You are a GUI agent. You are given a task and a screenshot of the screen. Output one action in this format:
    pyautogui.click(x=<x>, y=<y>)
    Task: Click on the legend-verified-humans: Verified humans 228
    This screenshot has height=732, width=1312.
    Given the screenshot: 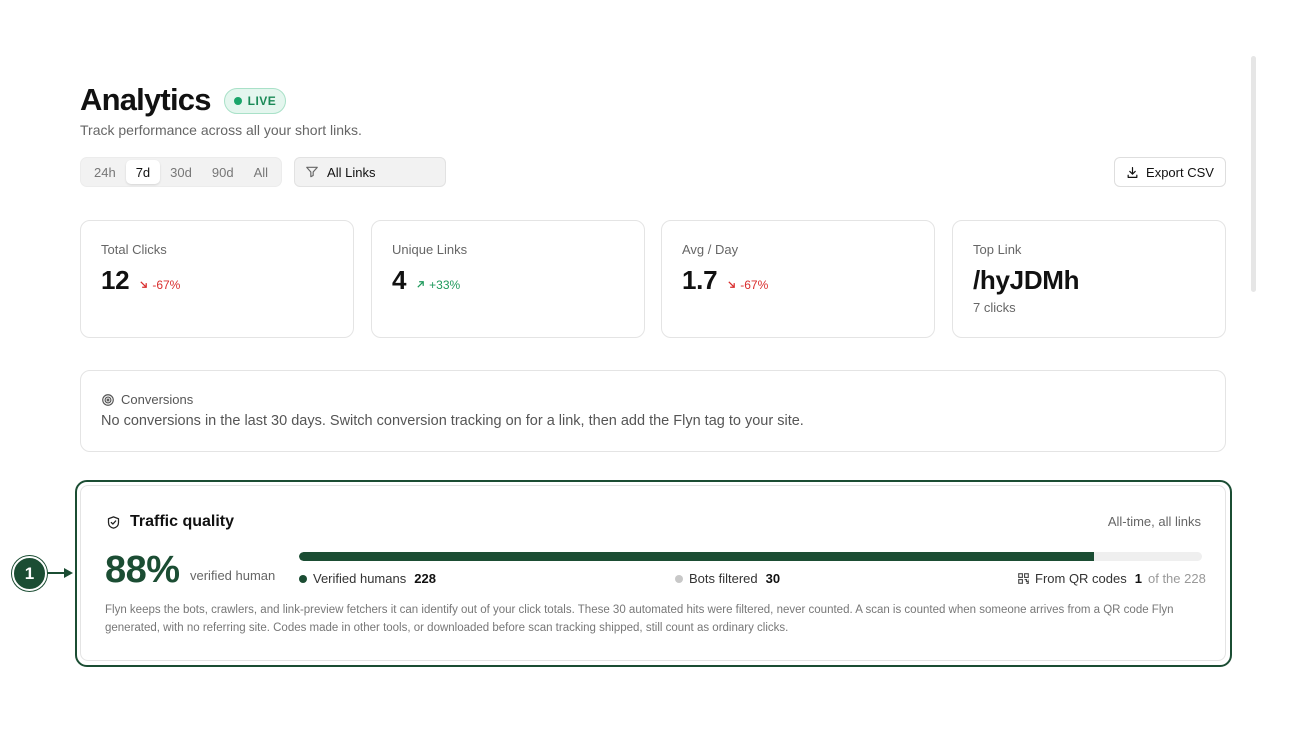 What is the action you would take?
    pyautogui.click(x=367, y=578)
    